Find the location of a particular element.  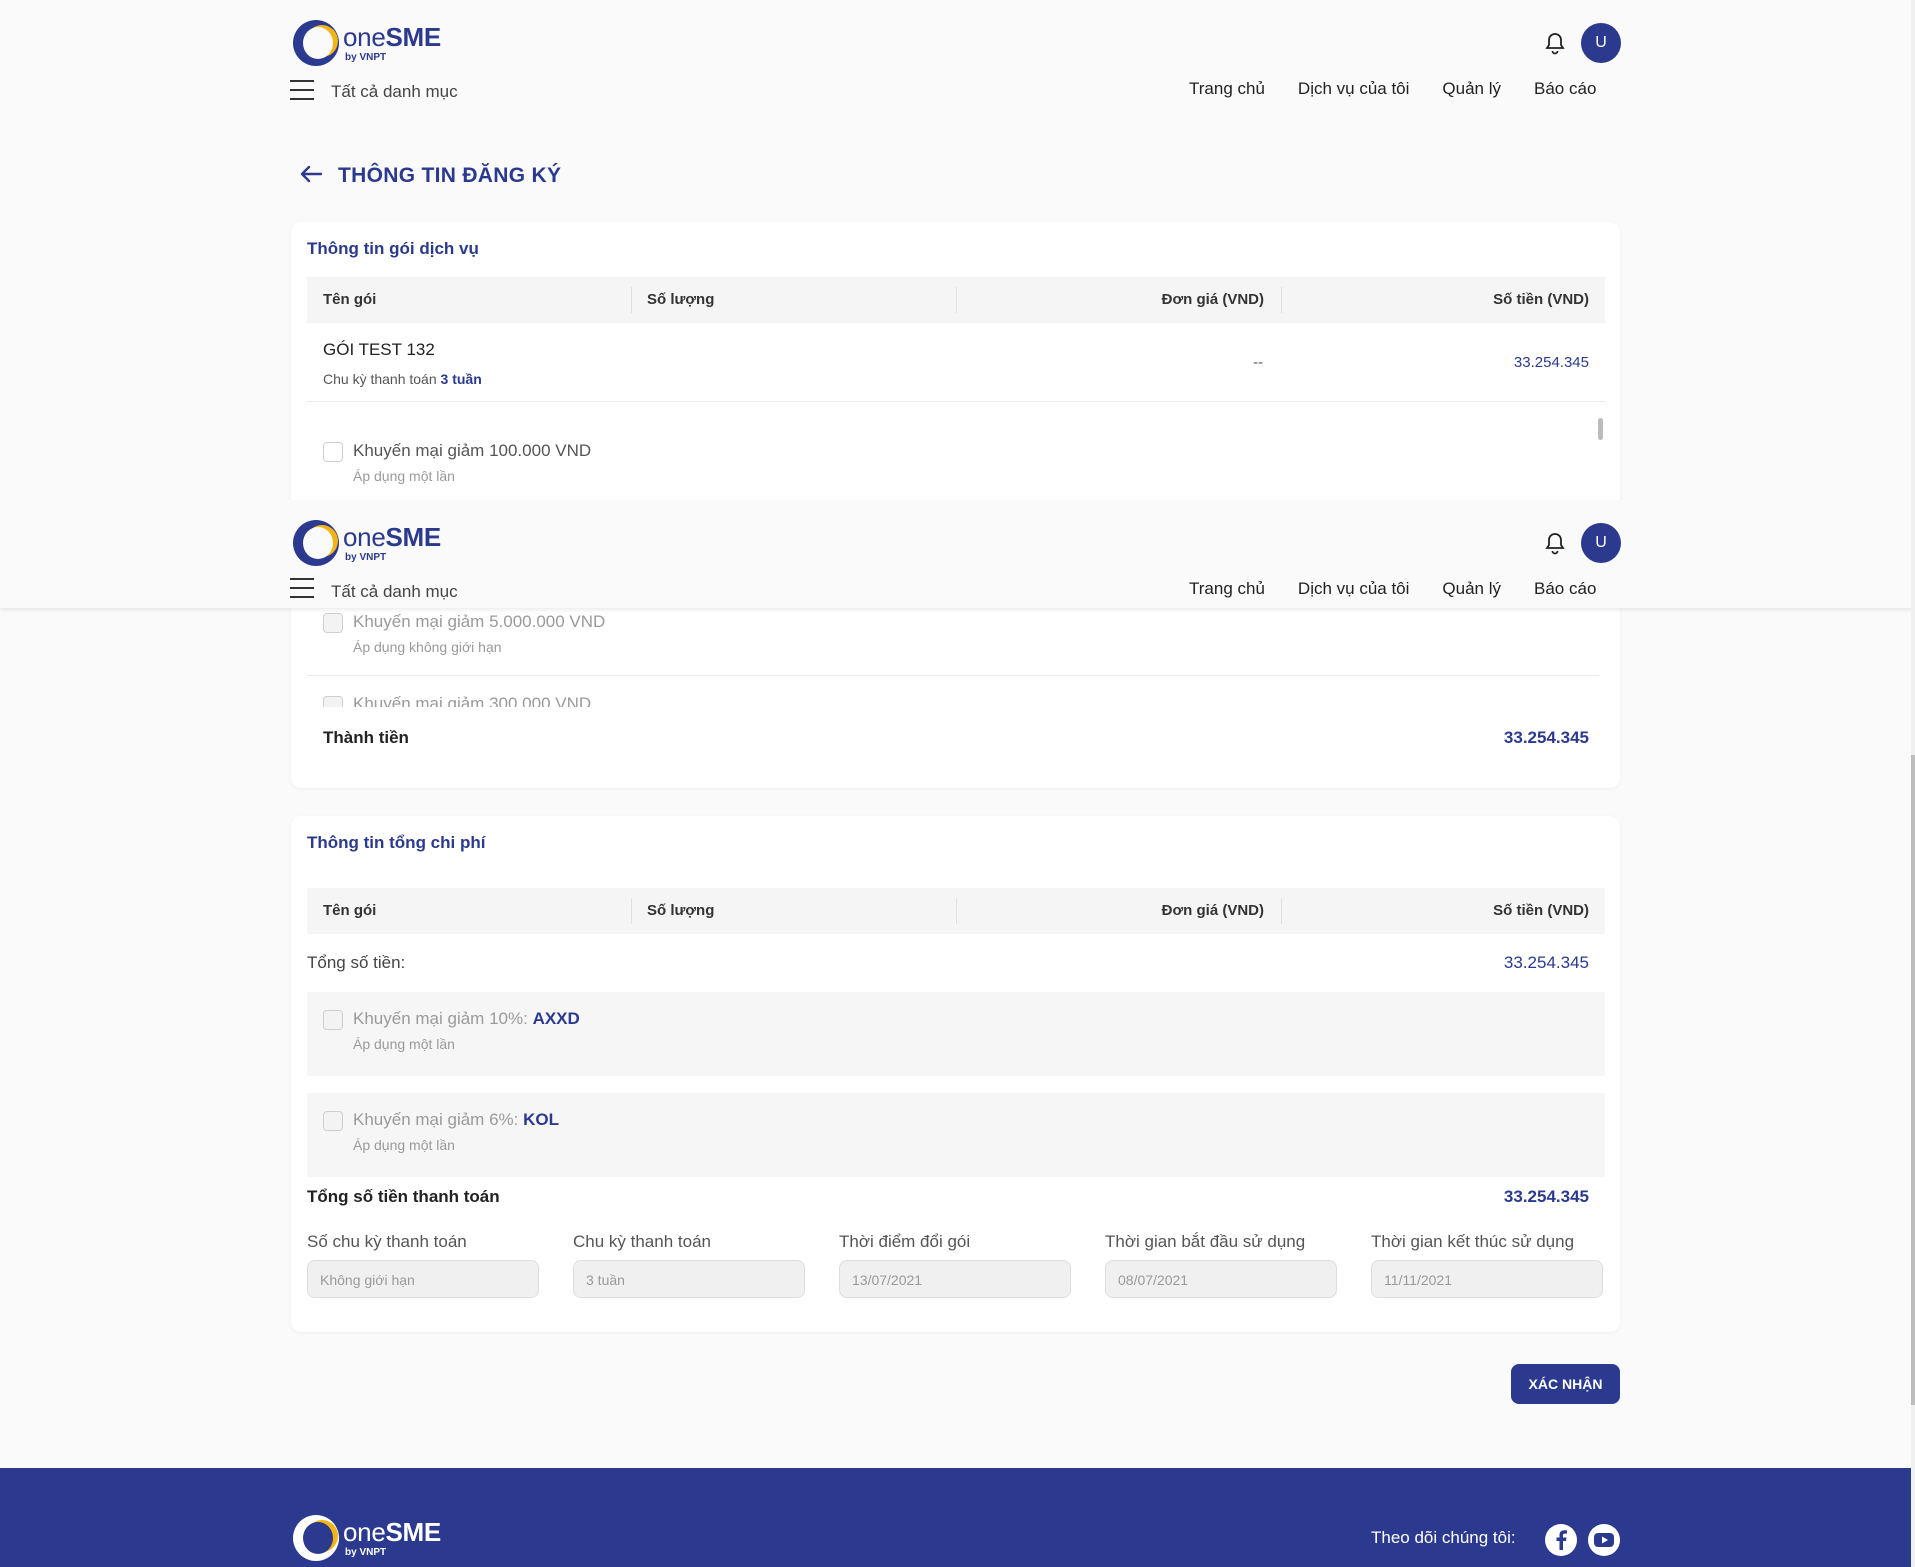

page-title: THÔNG TIN ĐĂNG KÝ is located at coordinates (450, 175).